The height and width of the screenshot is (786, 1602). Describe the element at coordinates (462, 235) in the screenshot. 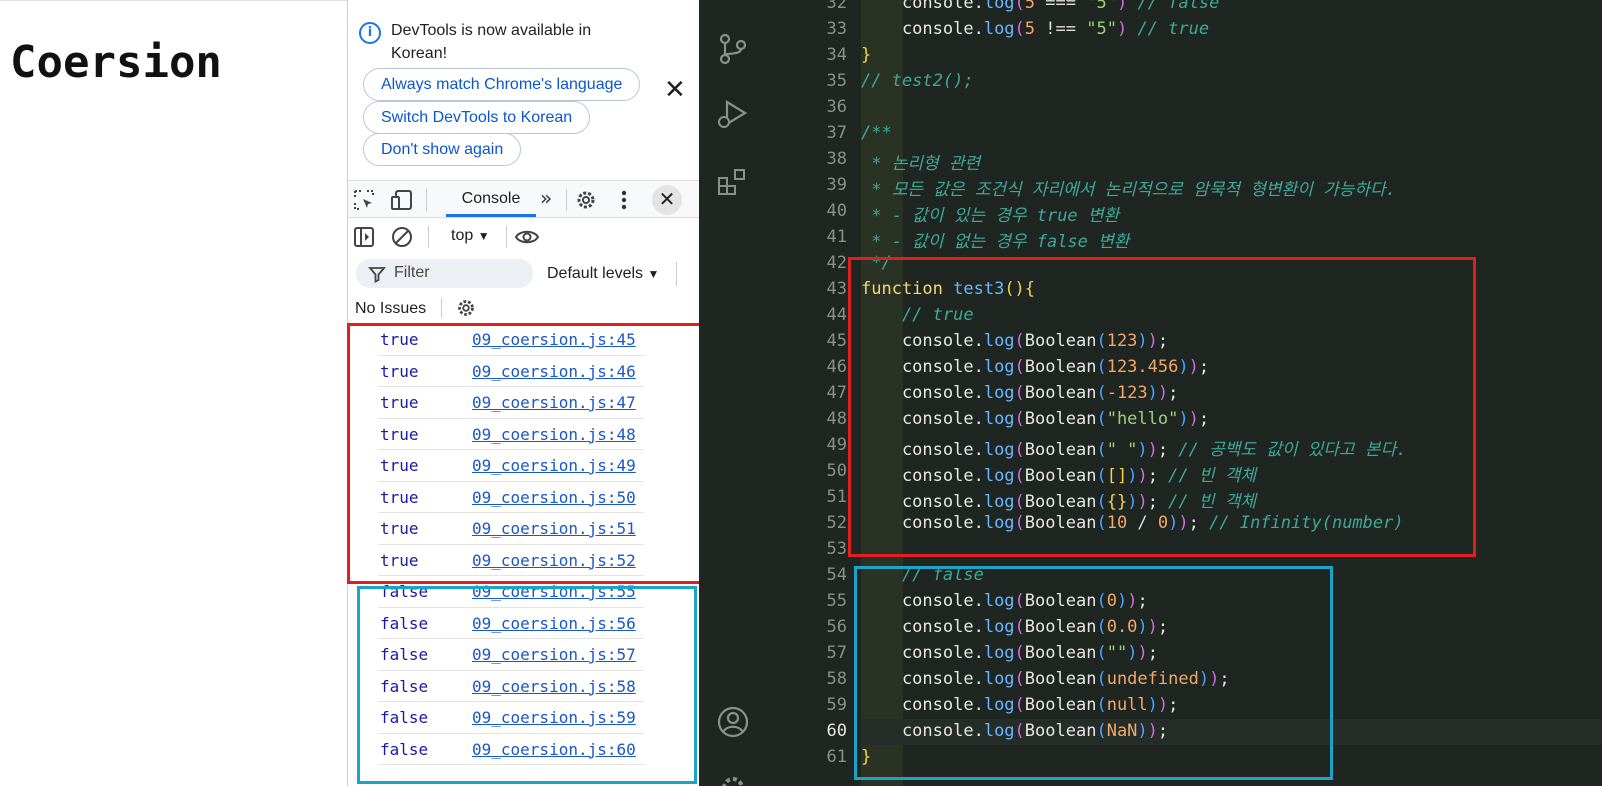

I see `context-value: top` at that location.